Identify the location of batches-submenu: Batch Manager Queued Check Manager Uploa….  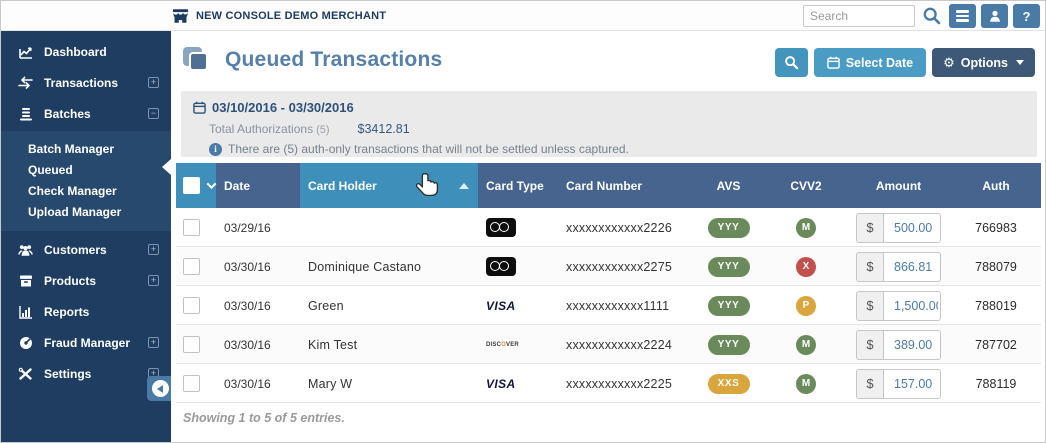
(86, 181).